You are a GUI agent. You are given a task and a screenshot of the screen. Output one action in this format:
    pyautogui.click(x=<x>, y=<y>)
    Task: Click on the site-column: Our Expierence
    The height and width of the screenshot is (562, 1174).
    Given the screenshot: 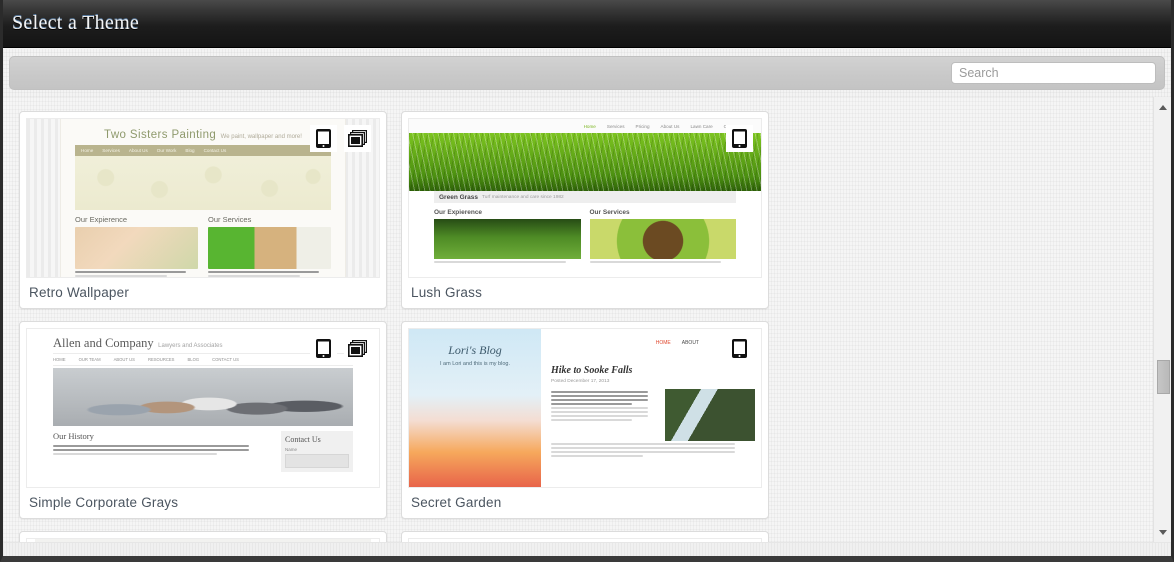 What is the action you would take?
    pyautogui.click(x=507, y=237)
    